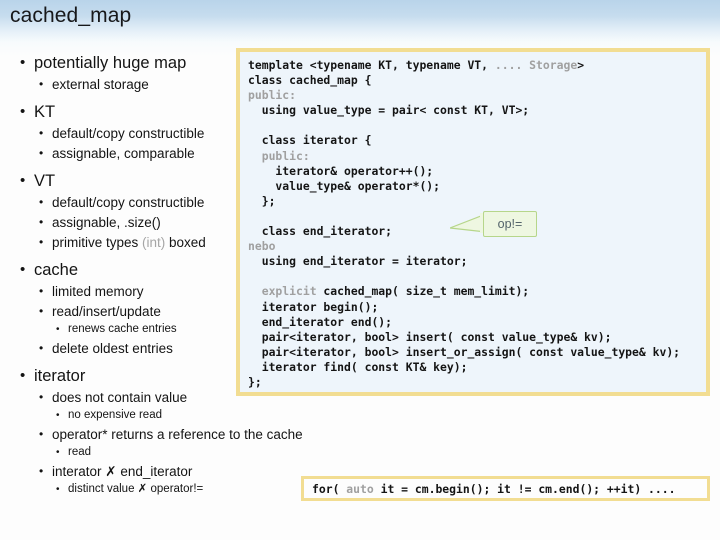 This screenshot has height=540, width=720. What do you see at coordinates (282, 291) in the screenshot?
I see `code-keyword: explicit` at bounding box center [282, 291].